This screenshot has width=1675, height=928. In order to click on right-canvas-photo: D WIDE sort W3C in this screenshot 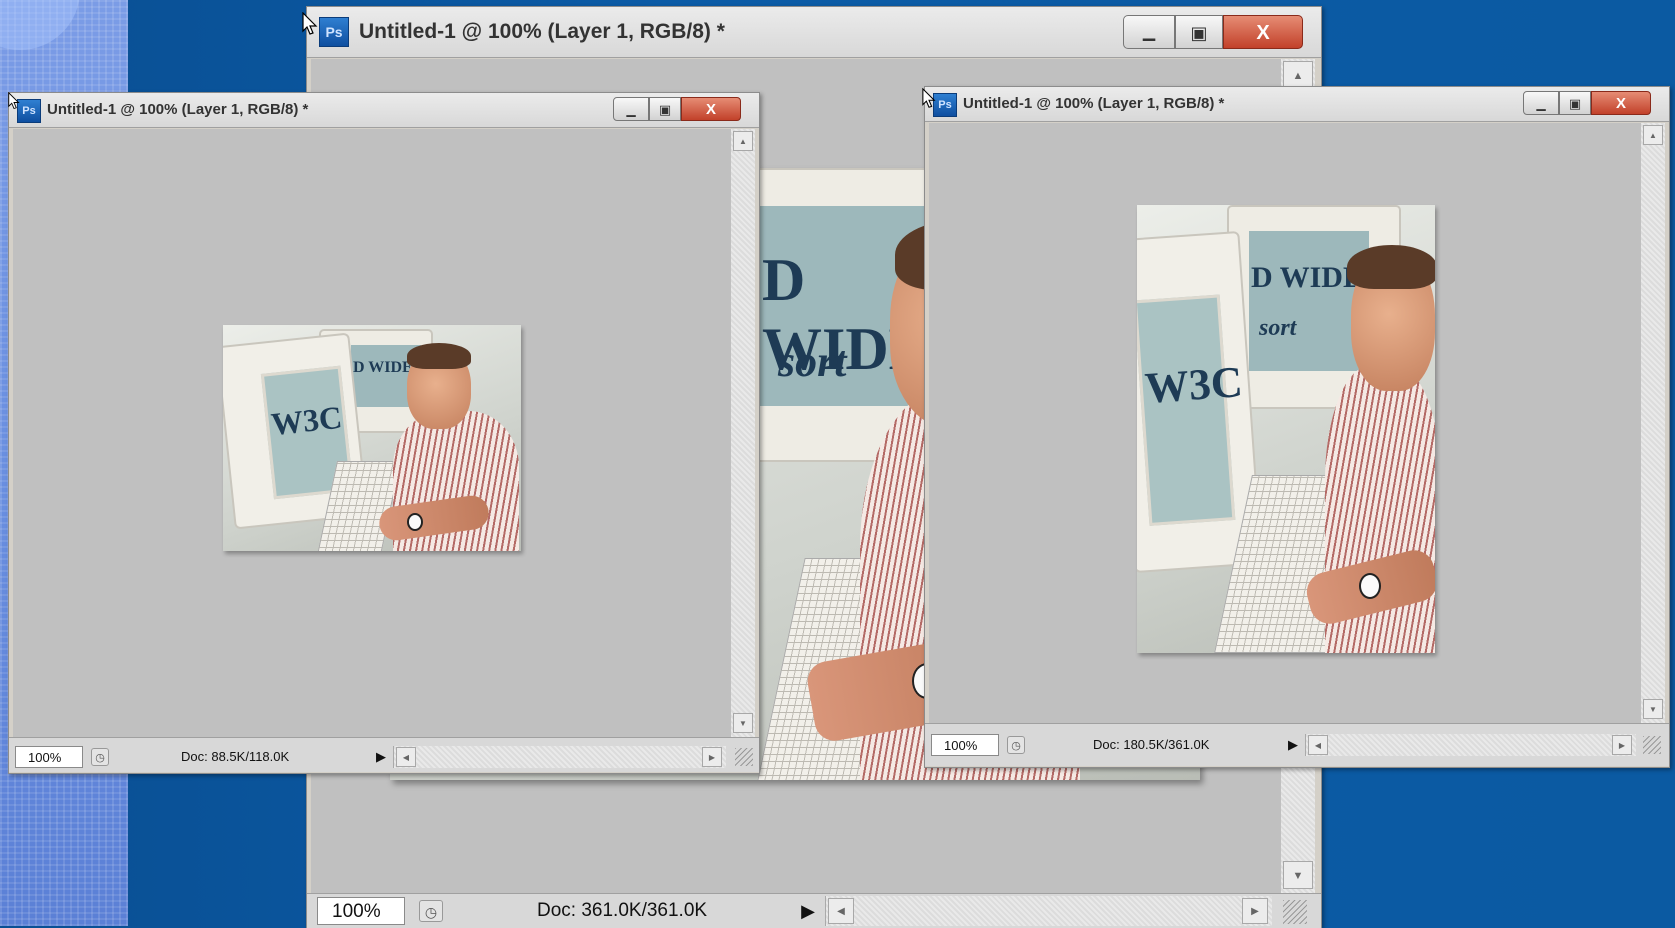, I will do `click(1286, 429)`.